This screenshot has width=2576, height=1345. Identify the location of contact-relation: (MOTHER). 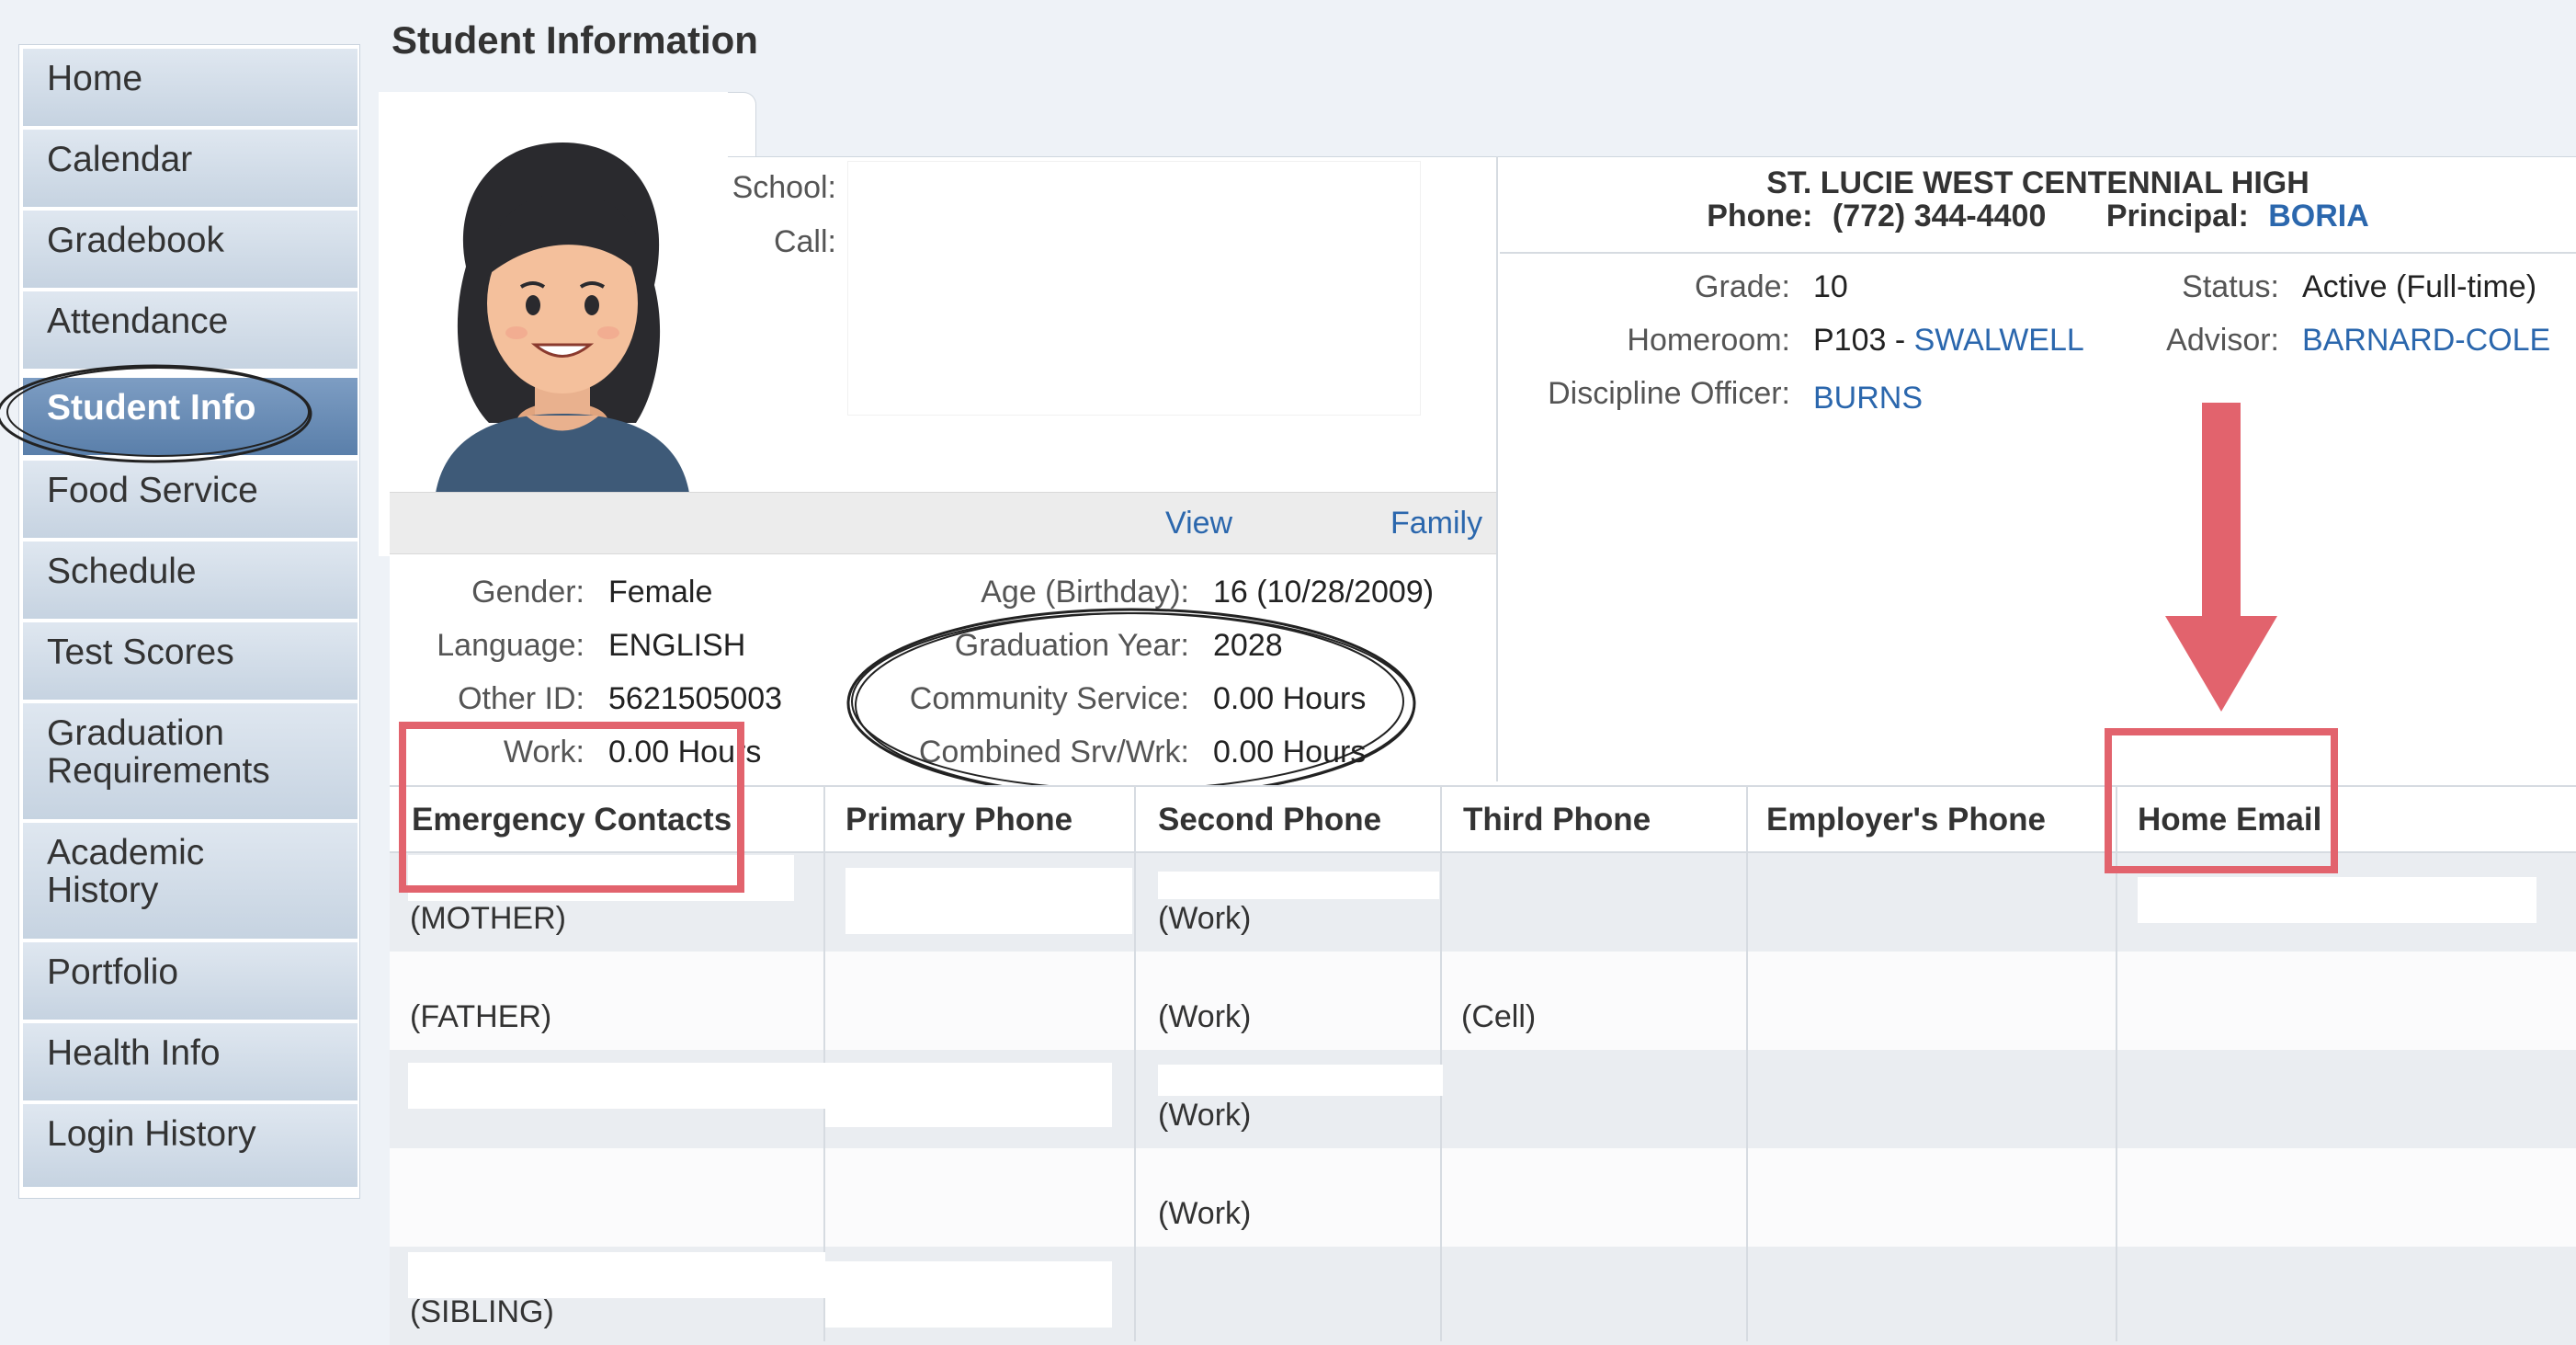
(488, 919).